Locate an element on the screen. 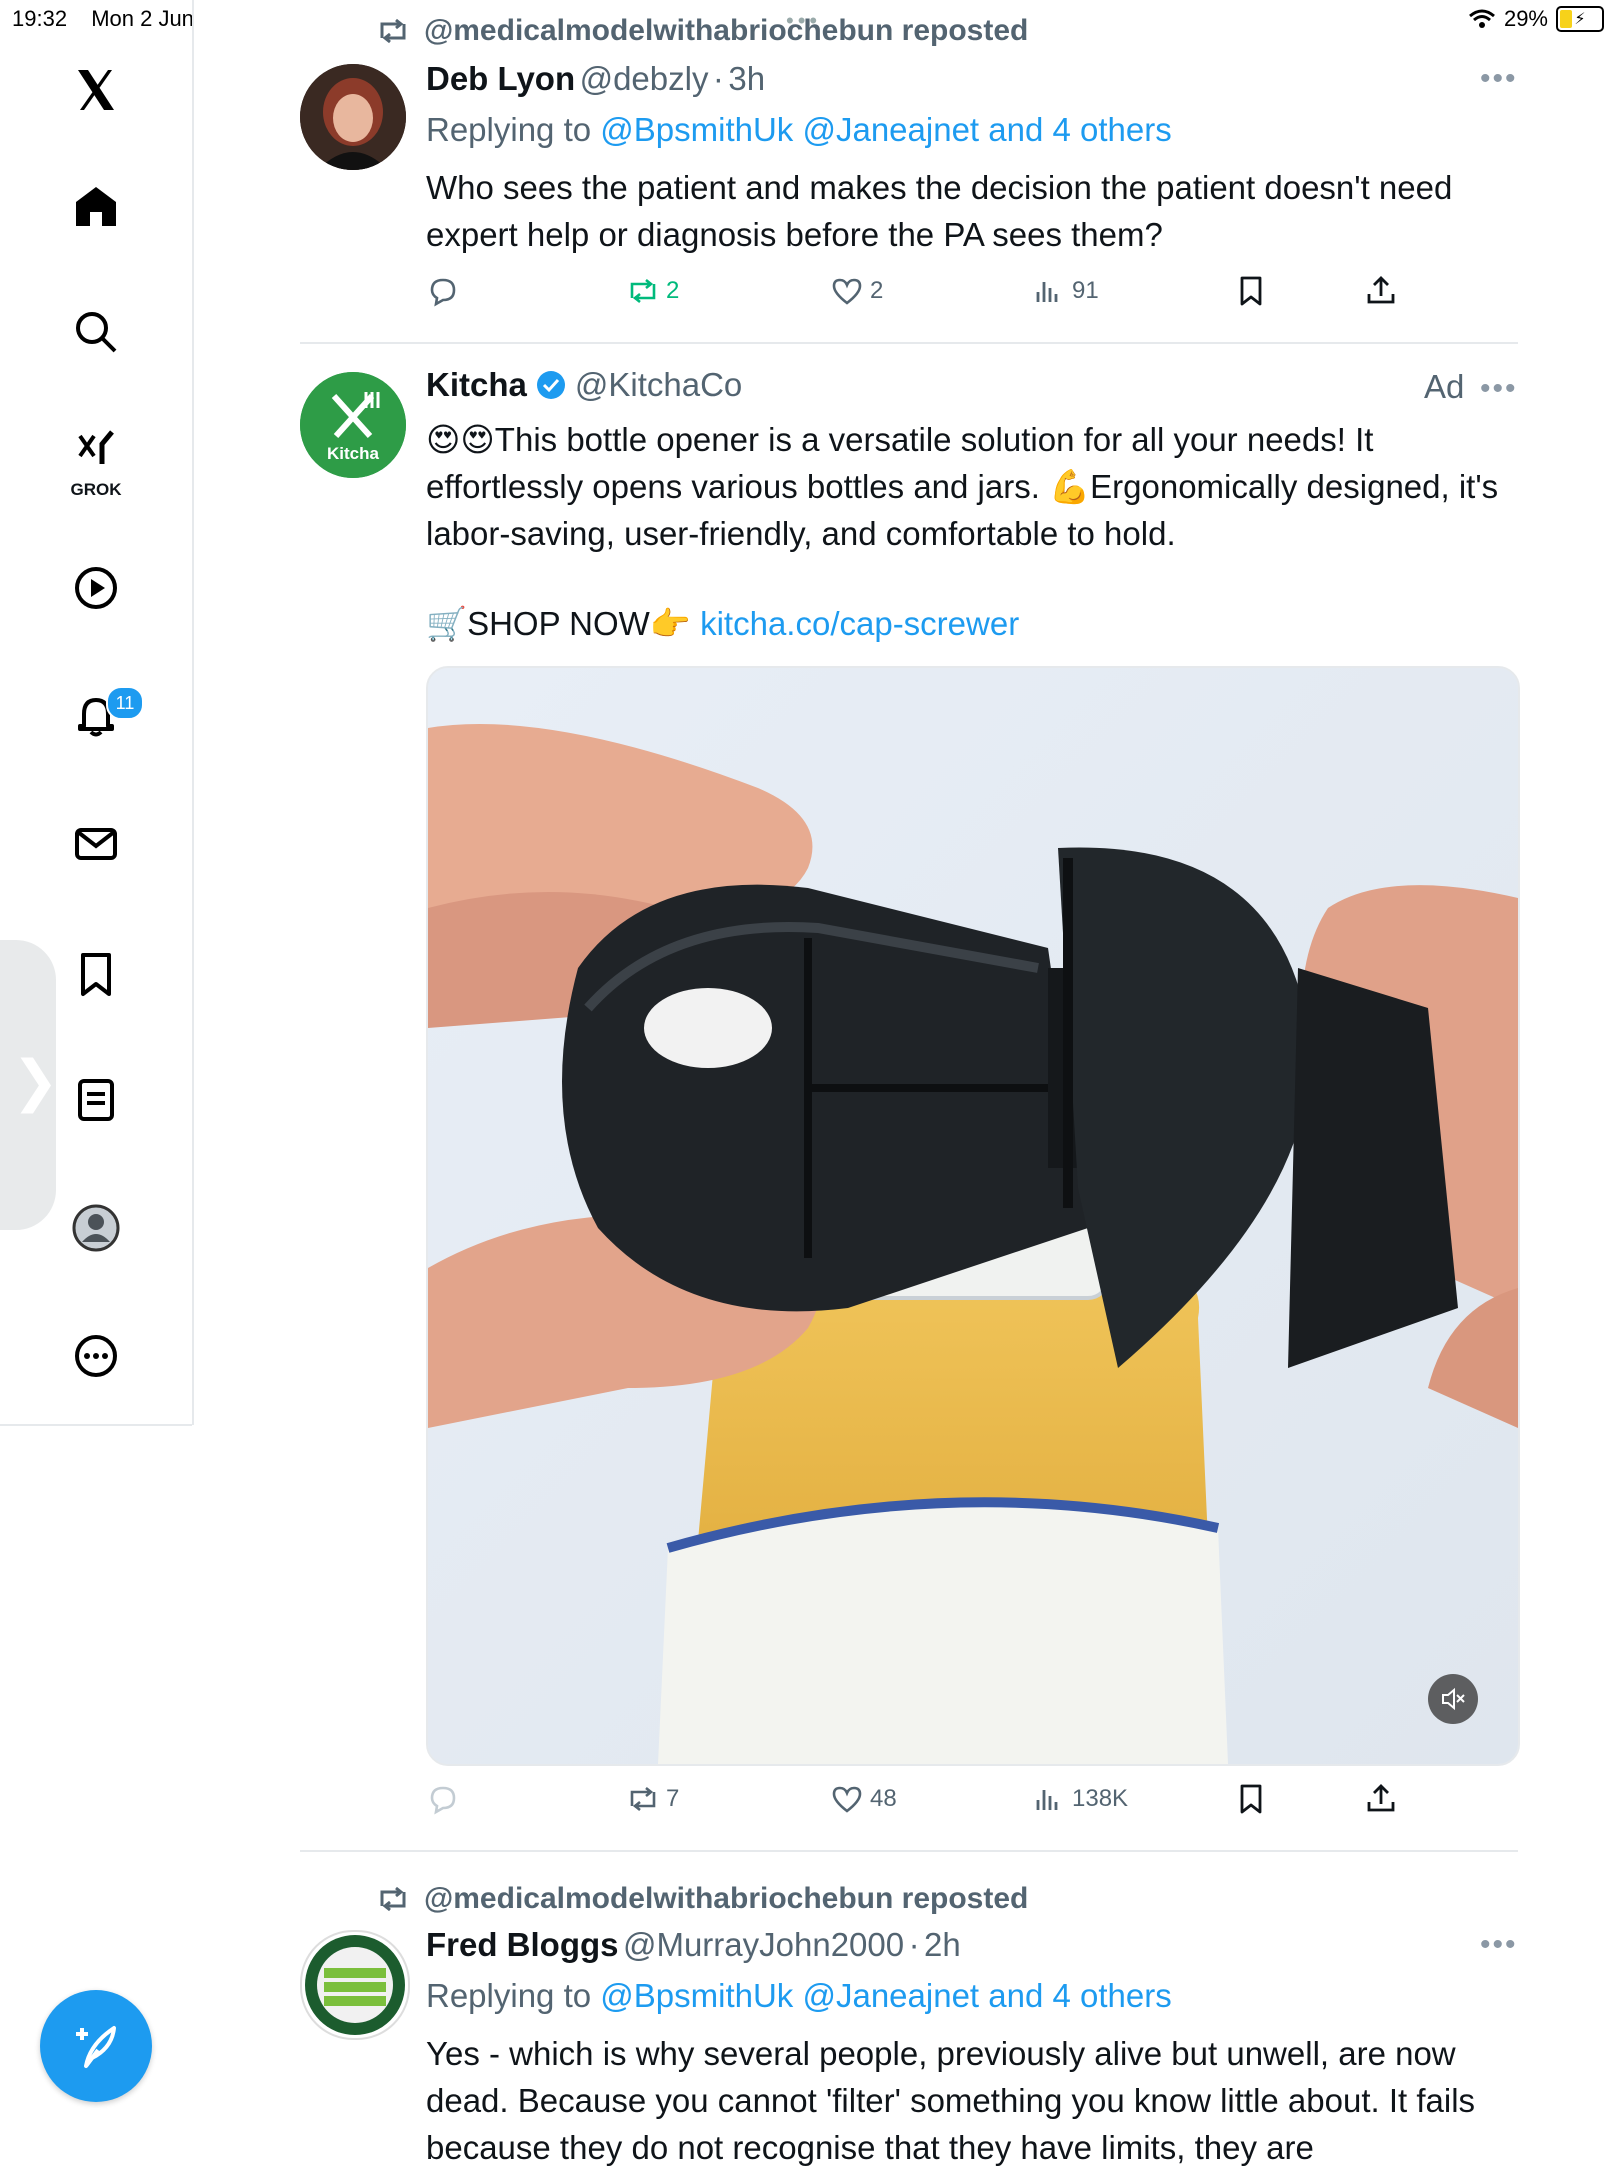 This screenshot has height=2171, width=1620. author-name: Kitcha is located at coordinates (476, 385).